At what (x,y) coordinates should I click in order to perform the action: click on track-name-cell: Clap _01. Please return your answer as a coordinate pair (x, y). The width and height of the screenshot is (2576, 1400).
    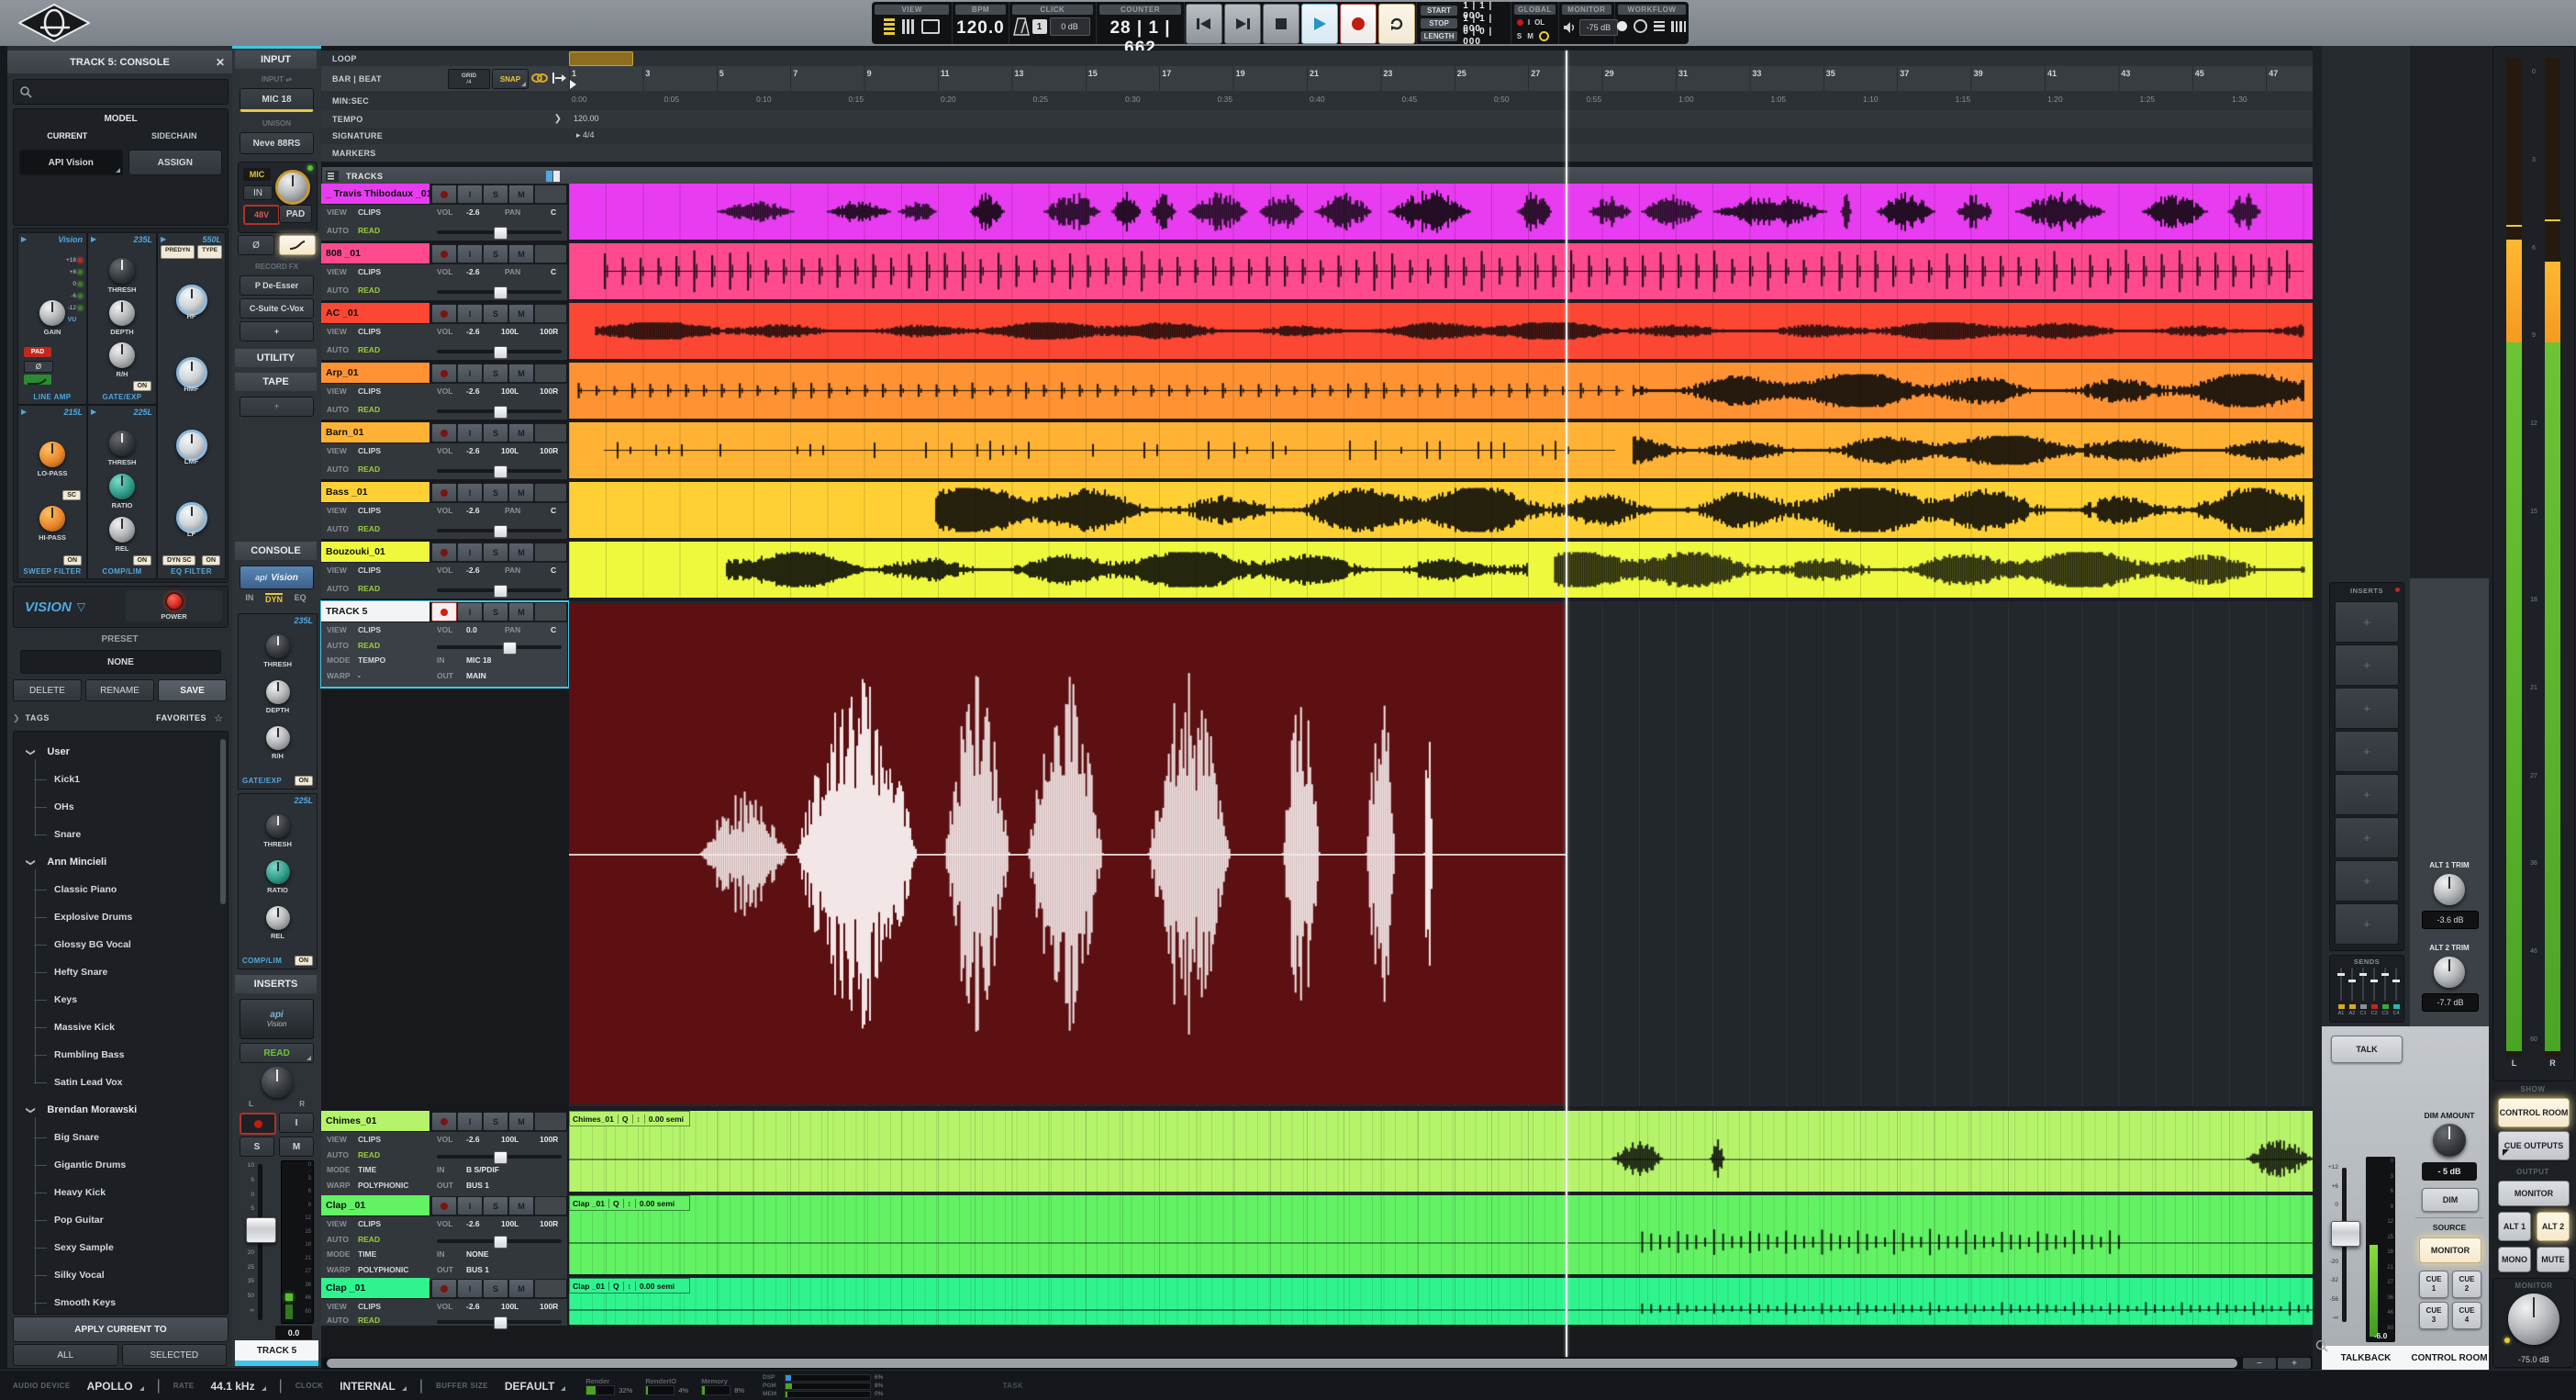
    Looking at the image, I should click on (375, 1288).